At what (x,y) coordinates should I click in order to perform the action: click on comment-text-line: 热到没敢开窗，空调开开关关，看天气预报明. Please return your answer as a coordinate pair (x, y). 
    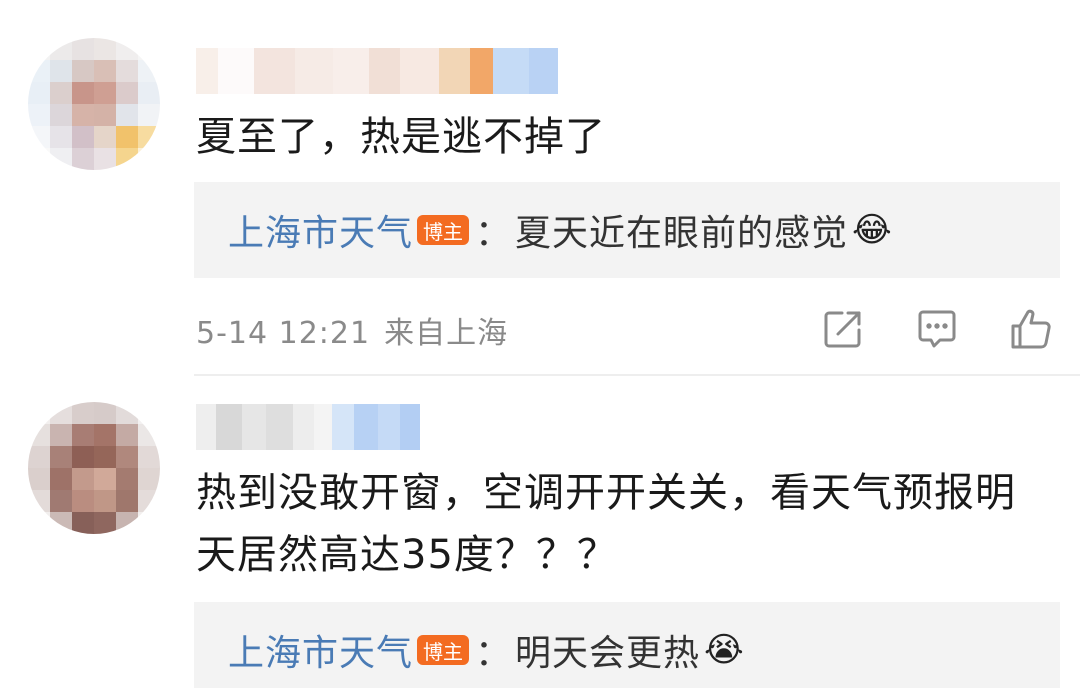
    Looking at the image, I should click on (606, 493).